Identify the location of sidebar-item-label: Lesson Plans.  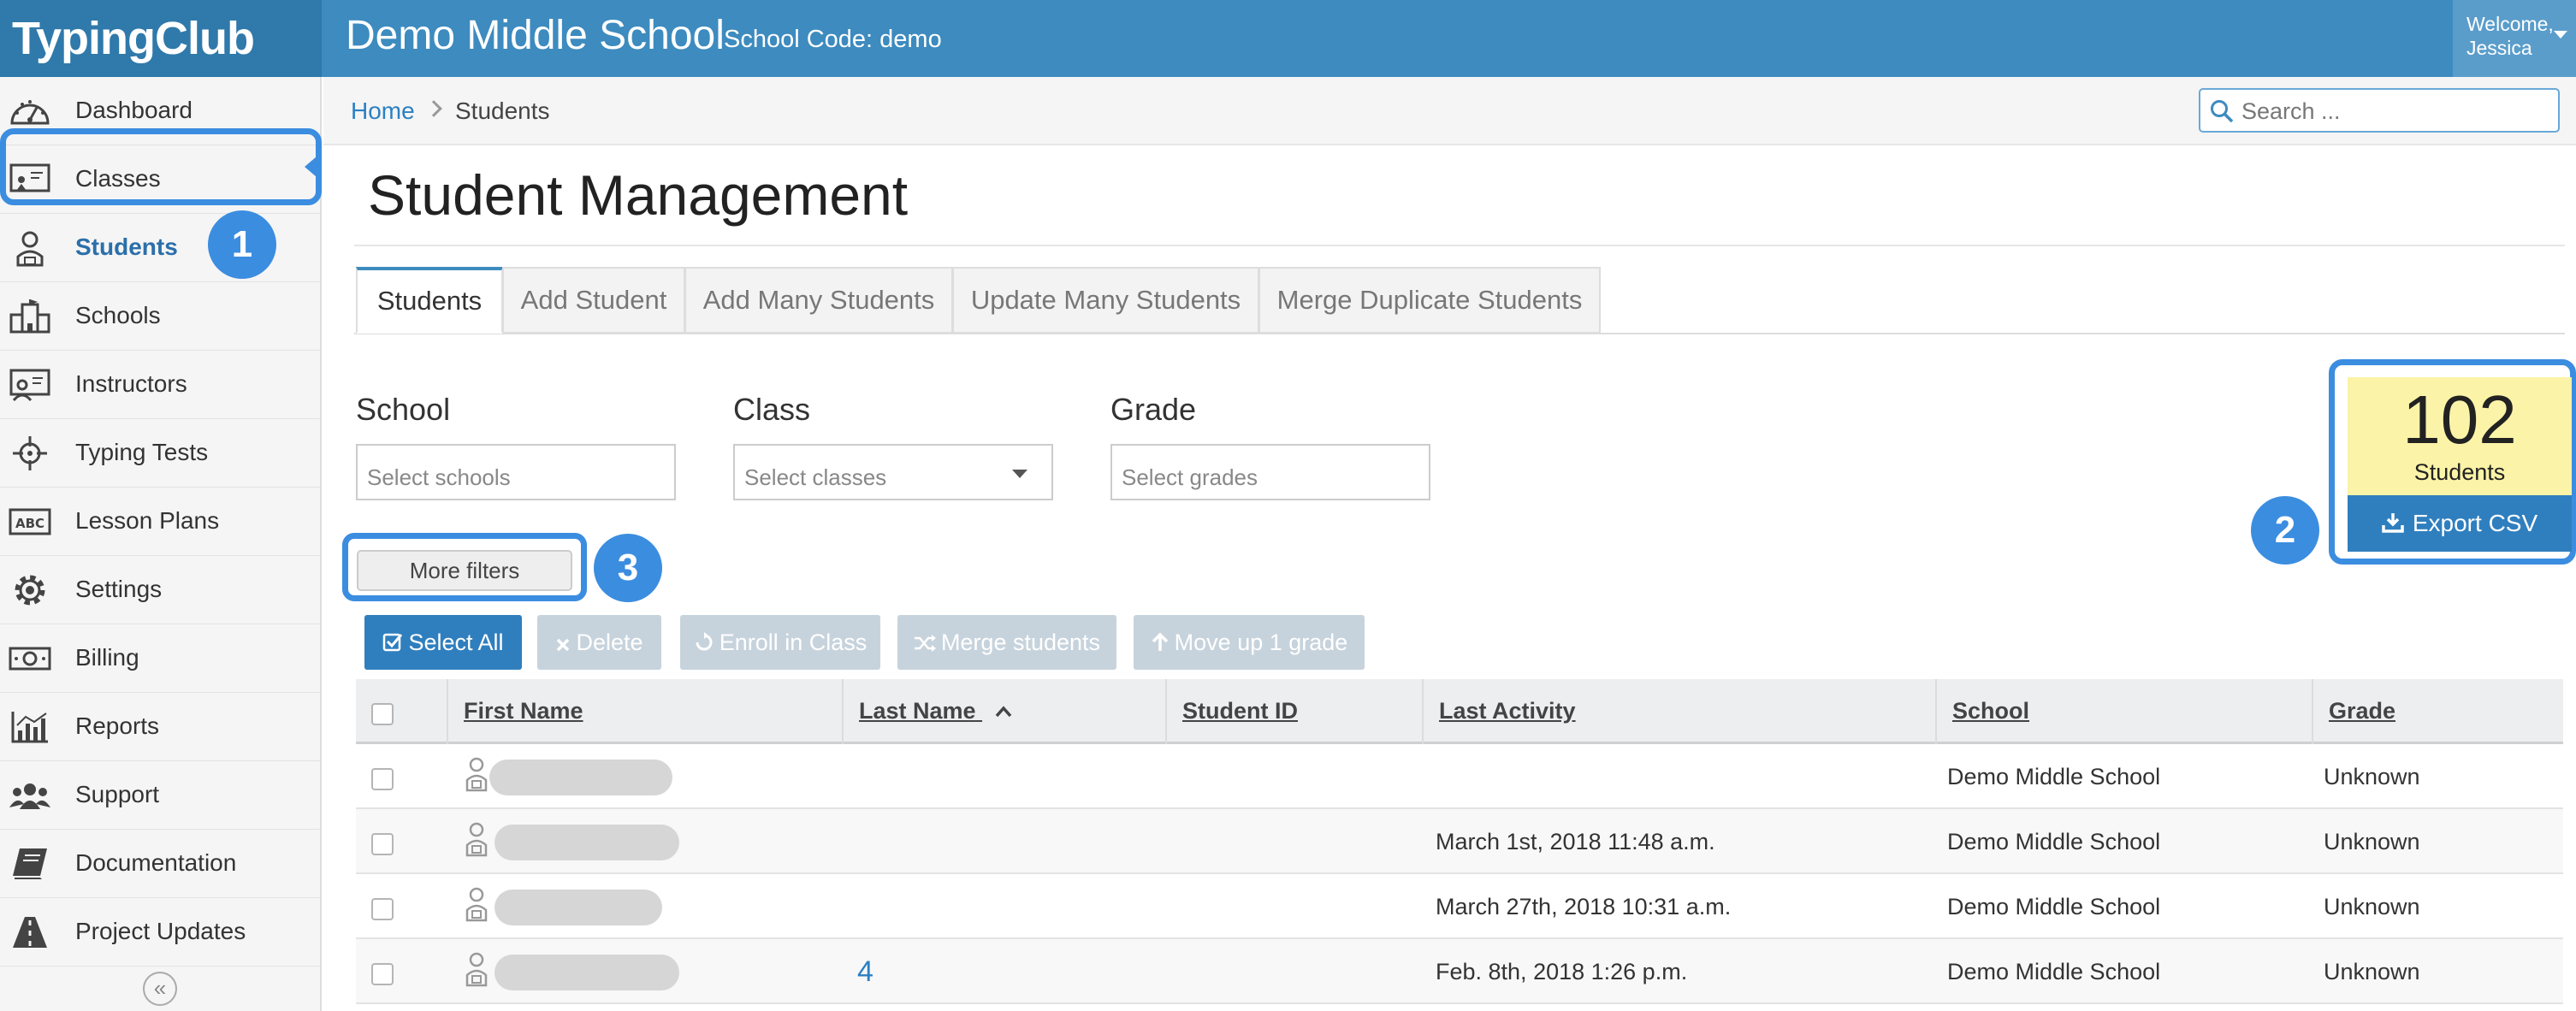
(147, 520).